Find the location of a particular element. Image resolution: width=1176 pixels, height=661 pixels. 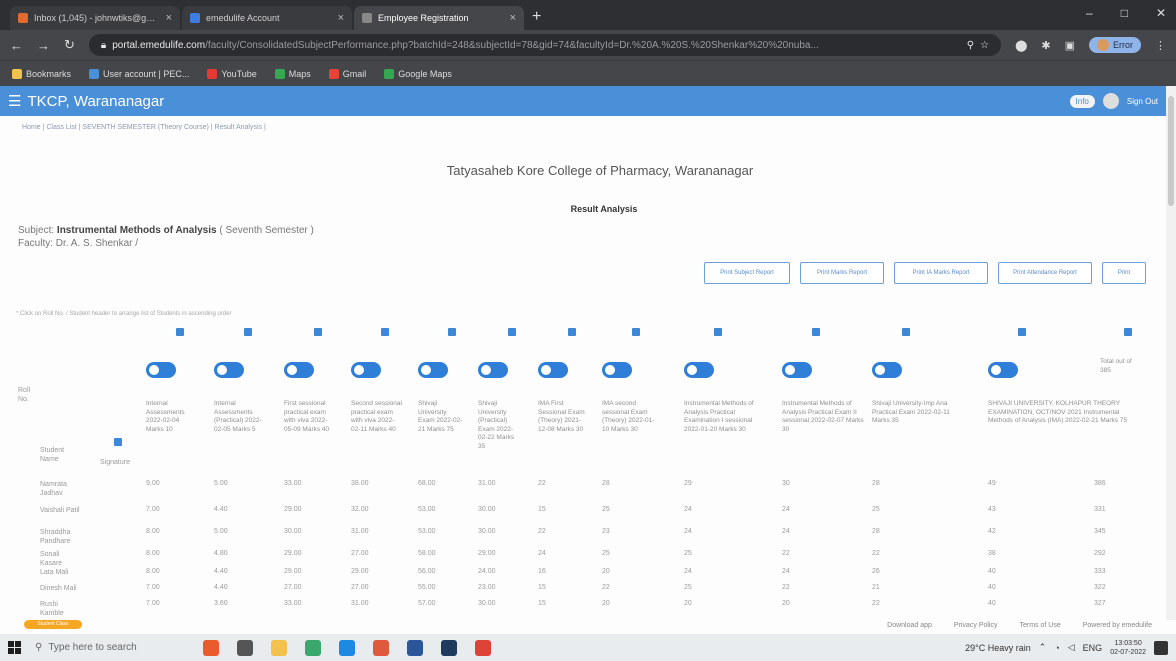

bookmark-item: YouTube is located at coordinates (232, 73).